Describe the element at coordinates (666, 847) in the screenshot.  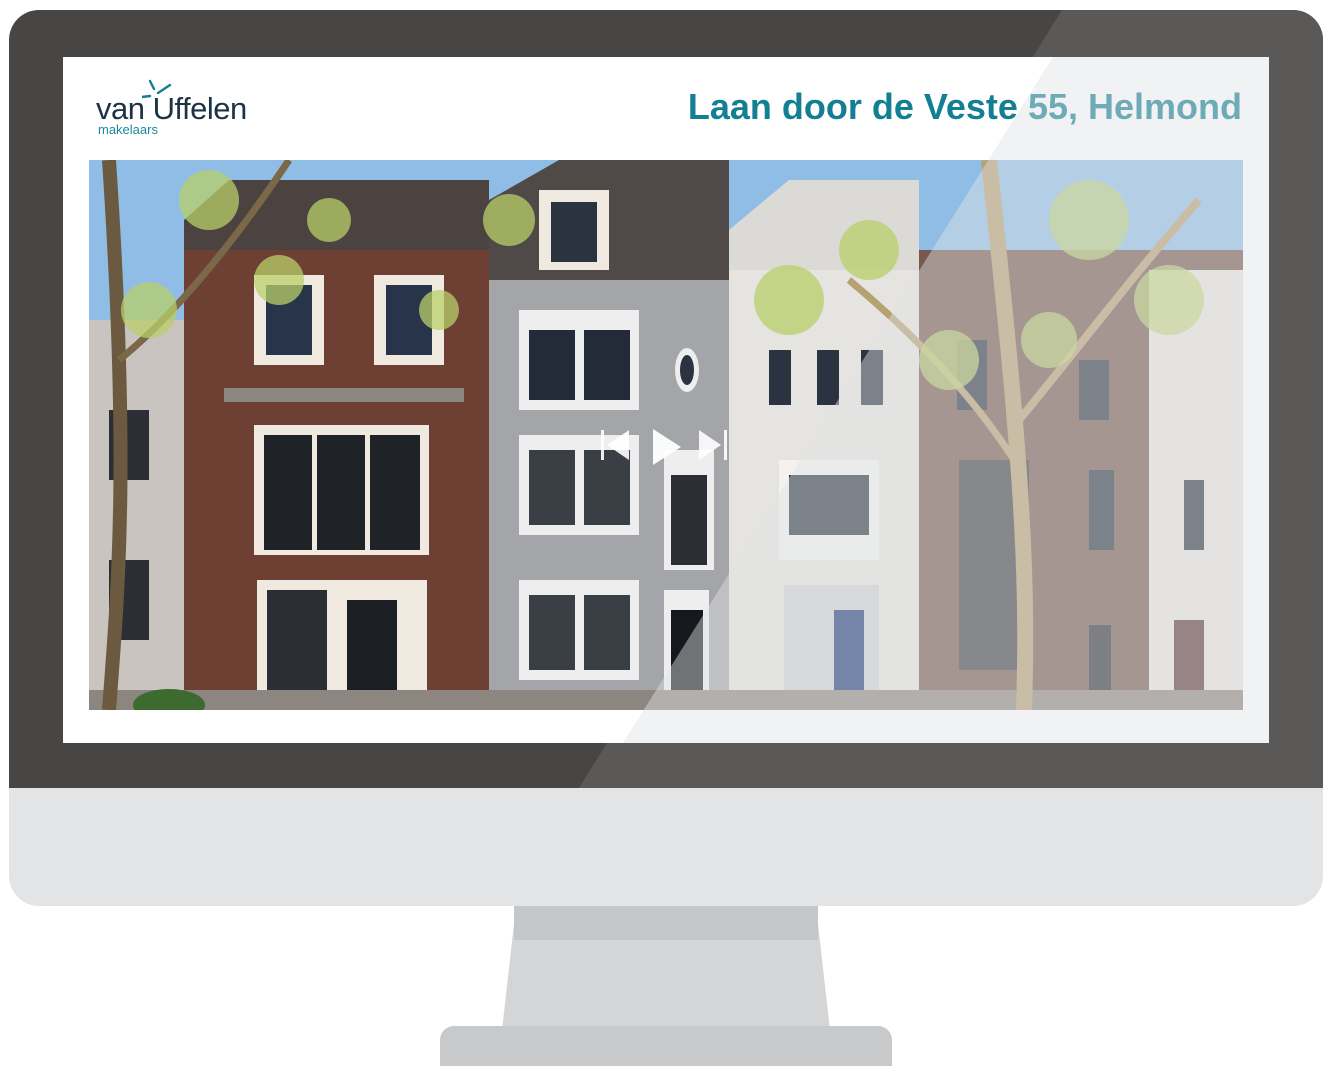
I see `monitor-chin` at that location.